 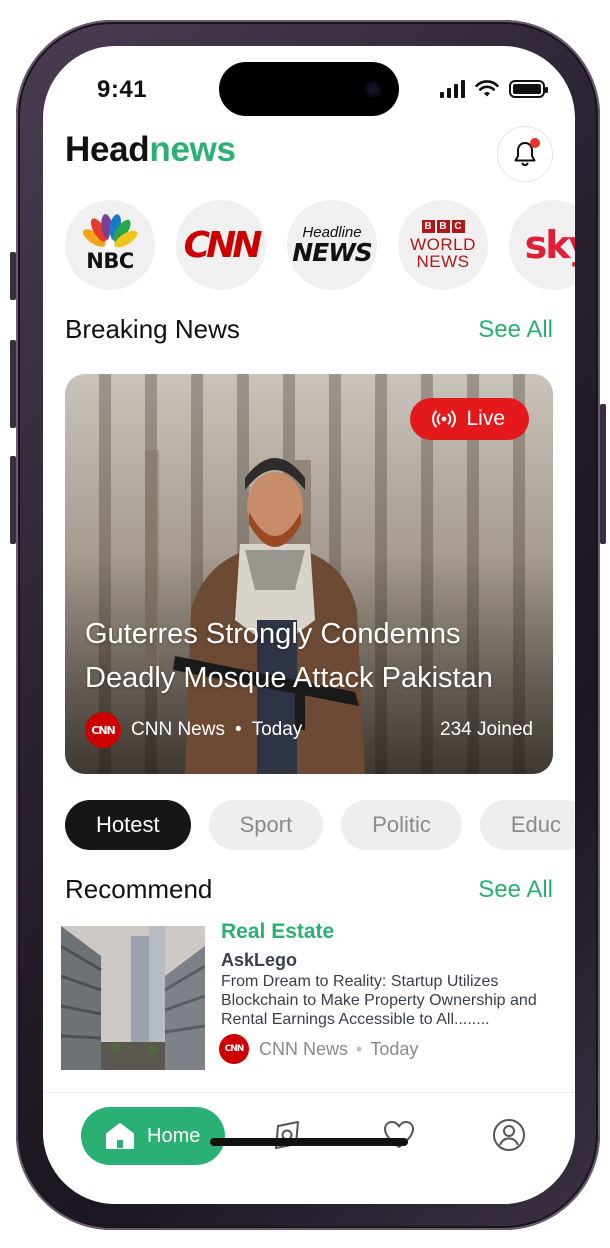 What do you see at coordinates (128, 825) in the screenshot?
I see `chip-hotest: Hotest` at bounding box center [128, 825].